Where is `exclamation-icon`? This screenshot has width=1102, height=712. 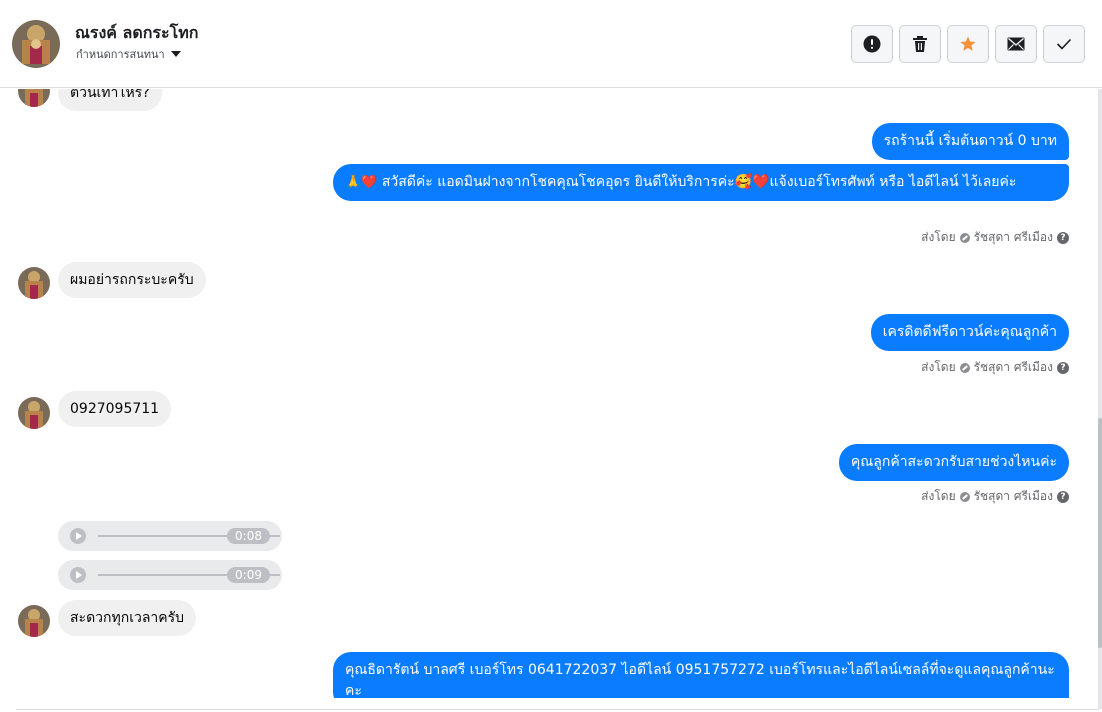
exclamation-icon is located at coordinates (872, 44).